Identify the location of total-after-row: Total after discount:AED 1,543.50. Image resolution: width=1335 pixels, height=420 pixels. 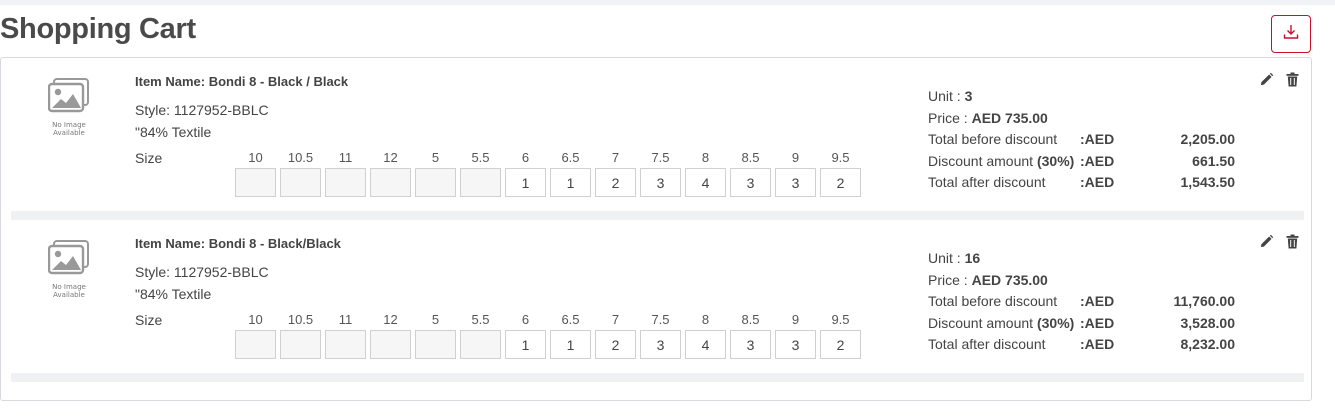
(1088, 183).